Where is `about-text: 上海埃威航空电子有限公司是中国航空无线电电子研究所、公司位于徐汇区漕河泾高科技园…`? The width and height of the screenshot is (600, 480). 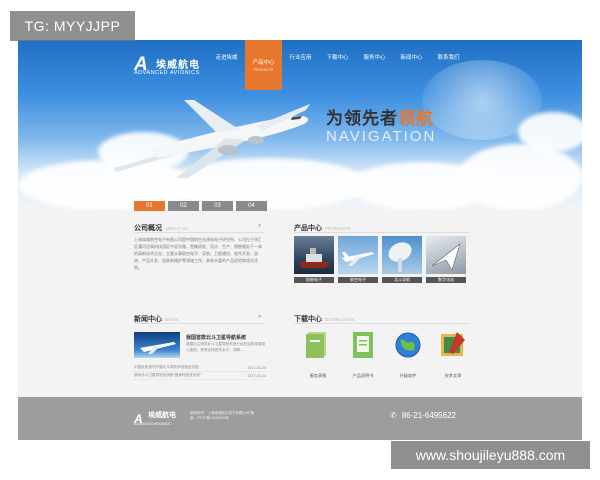
about-text: 上海埃威航空电子有限公司是中国航空无线电电子研究所、公司位于徐汇区漕河泾高科技园… is located at coordinates (198, 253).